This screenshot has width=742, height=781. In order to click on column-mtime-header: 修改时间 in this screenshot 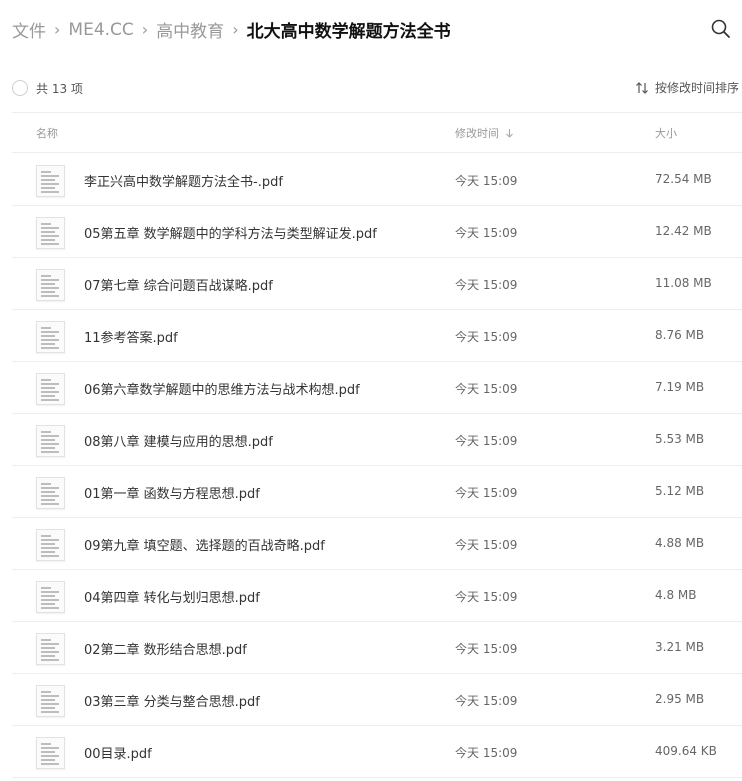, I will do `click(484, 133)`.